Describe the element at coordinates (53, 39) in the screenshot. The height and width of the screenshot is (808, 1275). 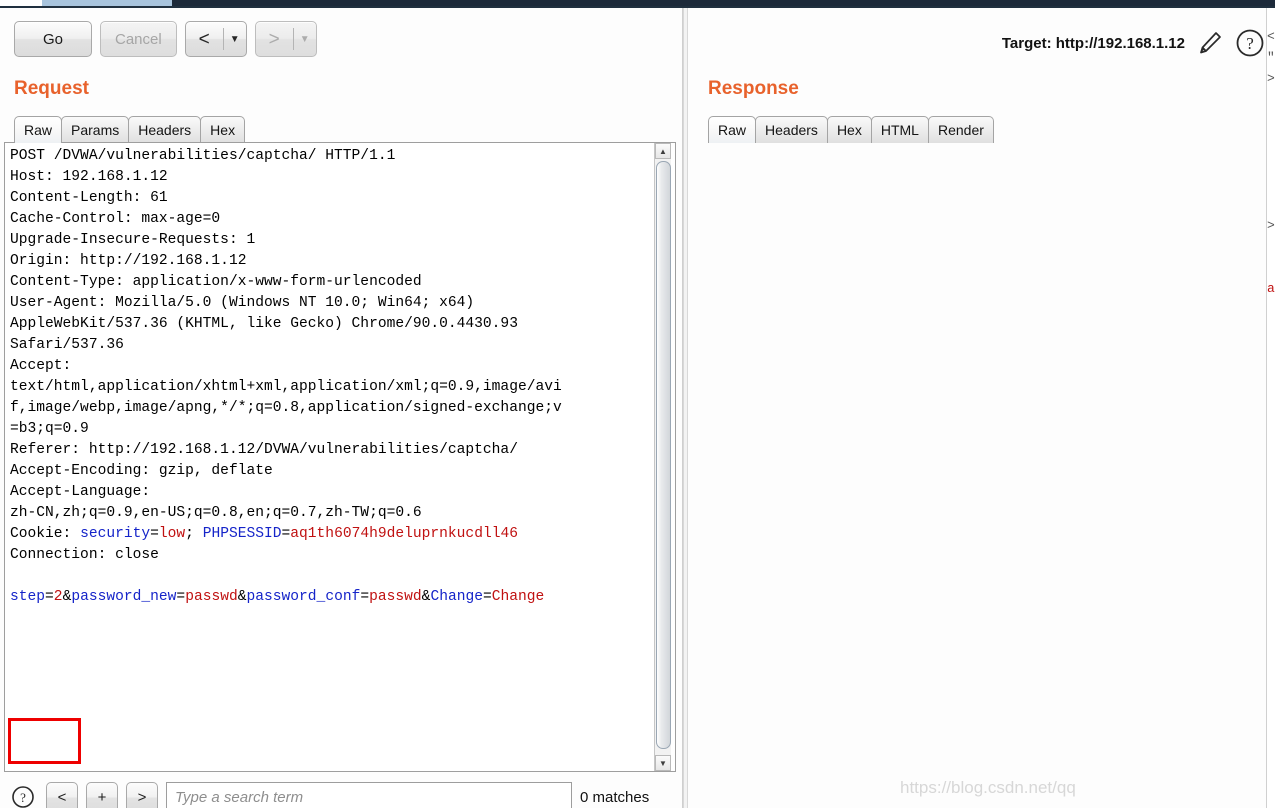
I see `go-button: Go` at that location.